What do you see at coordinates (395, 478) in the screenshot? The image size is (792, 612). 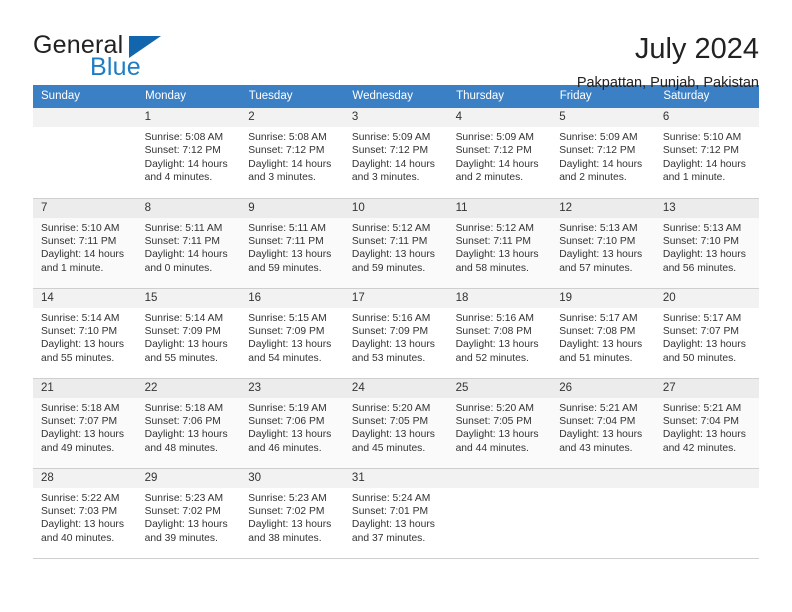 I see `day-number: 31` at bounding box center [395, 478].